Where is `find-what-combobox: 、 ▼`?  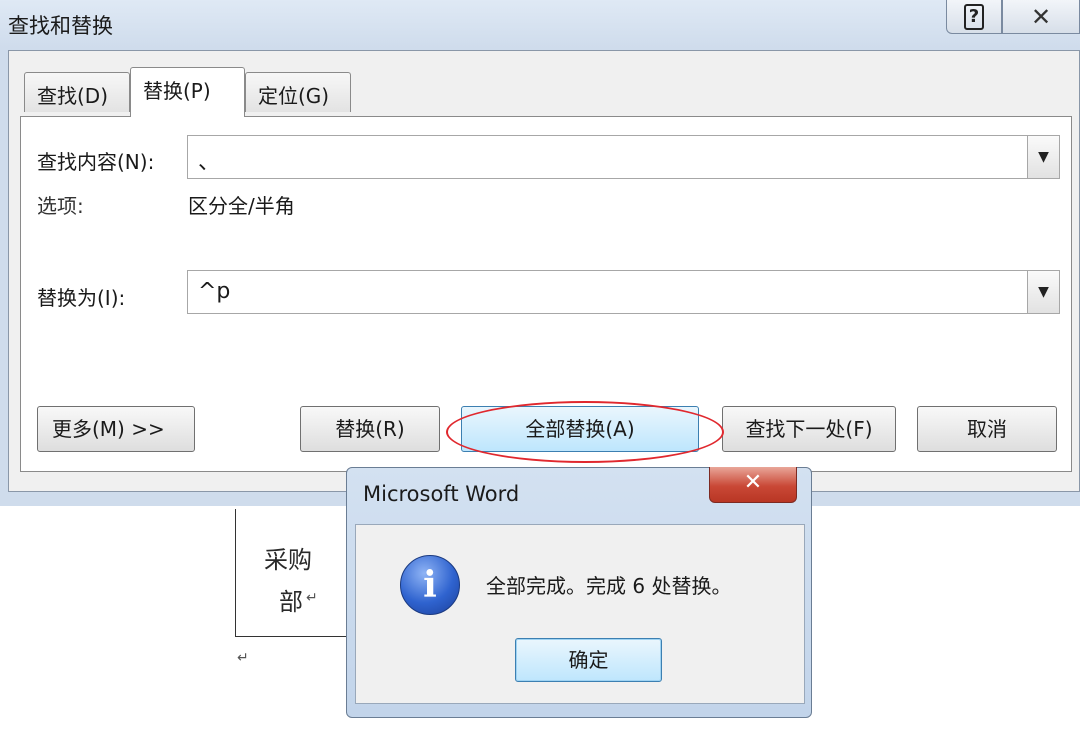 find-what-combobox: 、 ▼ is located at coordinates (623, 157).